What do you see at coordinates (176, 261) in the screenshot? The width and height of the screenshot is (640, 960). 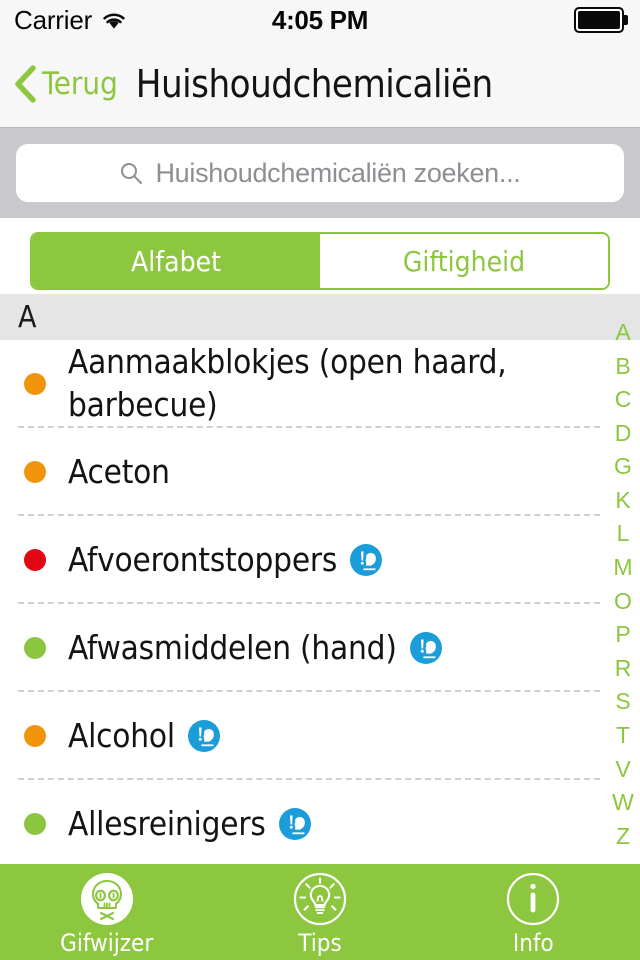 I see `tab-alfabet: Alfabet` at bounding box center [176, 261].